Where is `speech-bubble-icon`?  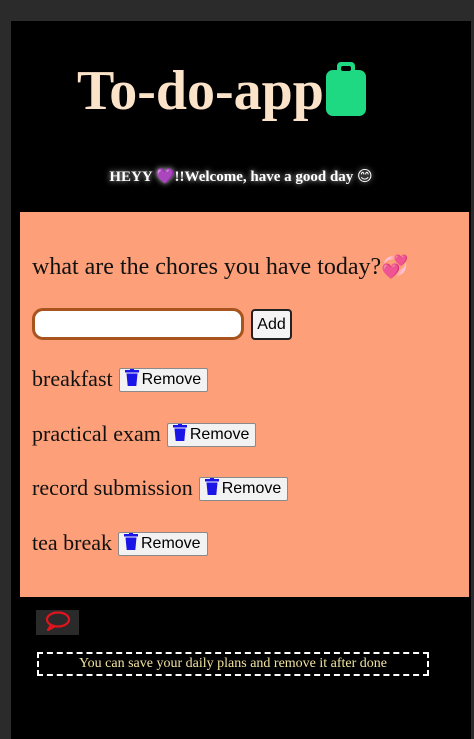
speech-bubble-icon is located at coordinates (58, 622).